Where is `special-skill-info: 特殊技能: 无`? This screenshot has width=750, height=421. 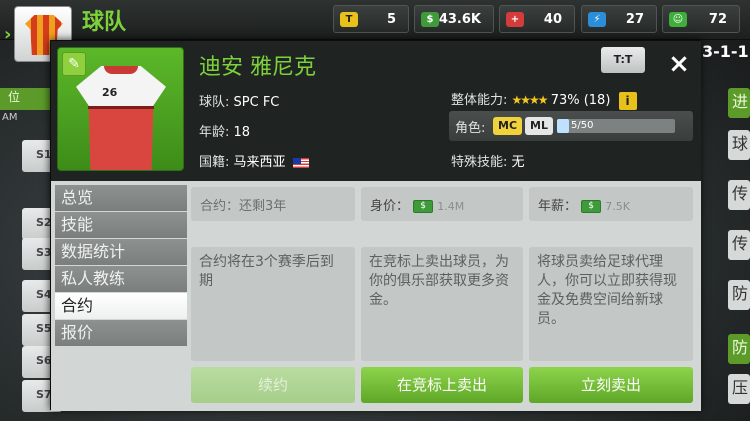
special-skill-info: 特殊技能: 无 is located at coordinates (488, 160).